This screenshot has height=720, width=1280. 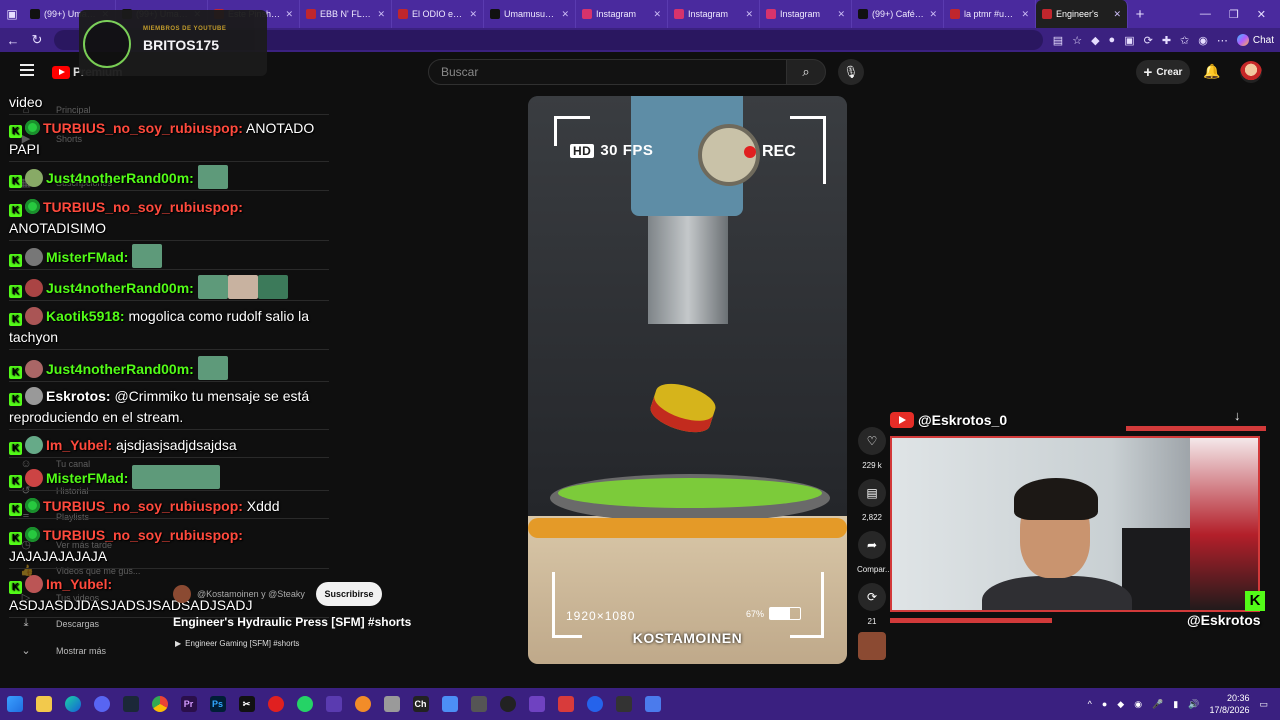 I want to click on share-button: ➦, so click(x=872, y=545).